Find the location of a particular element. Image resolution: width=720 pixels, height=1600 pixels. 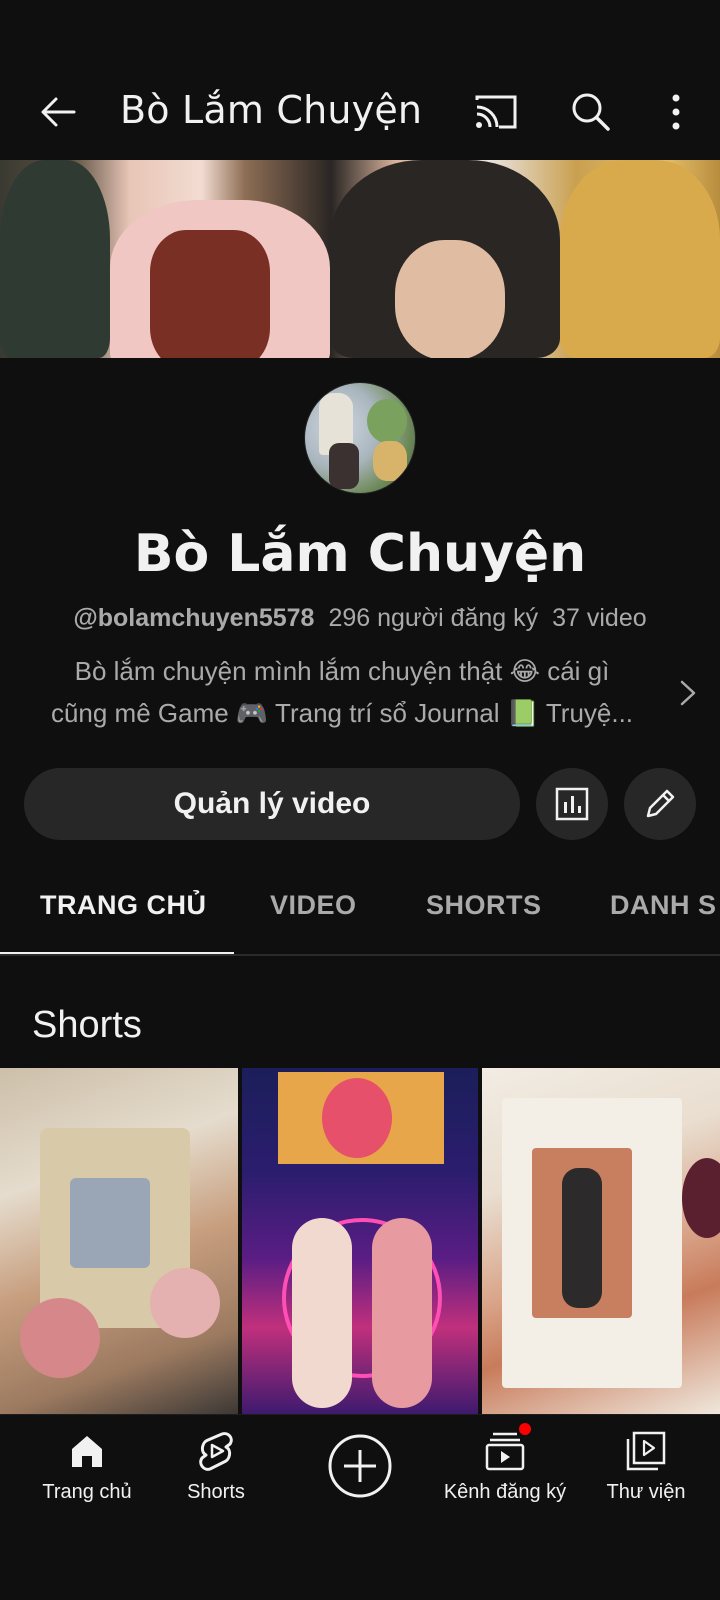

tab-home: TRANG CHỦ is located at coordinates (123, 905).